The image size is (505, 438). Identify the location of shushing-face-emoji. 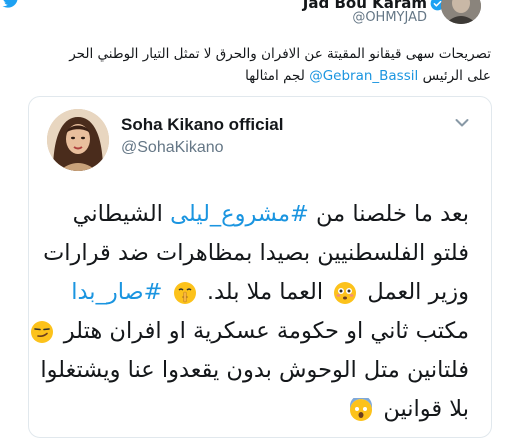
(184, 292).